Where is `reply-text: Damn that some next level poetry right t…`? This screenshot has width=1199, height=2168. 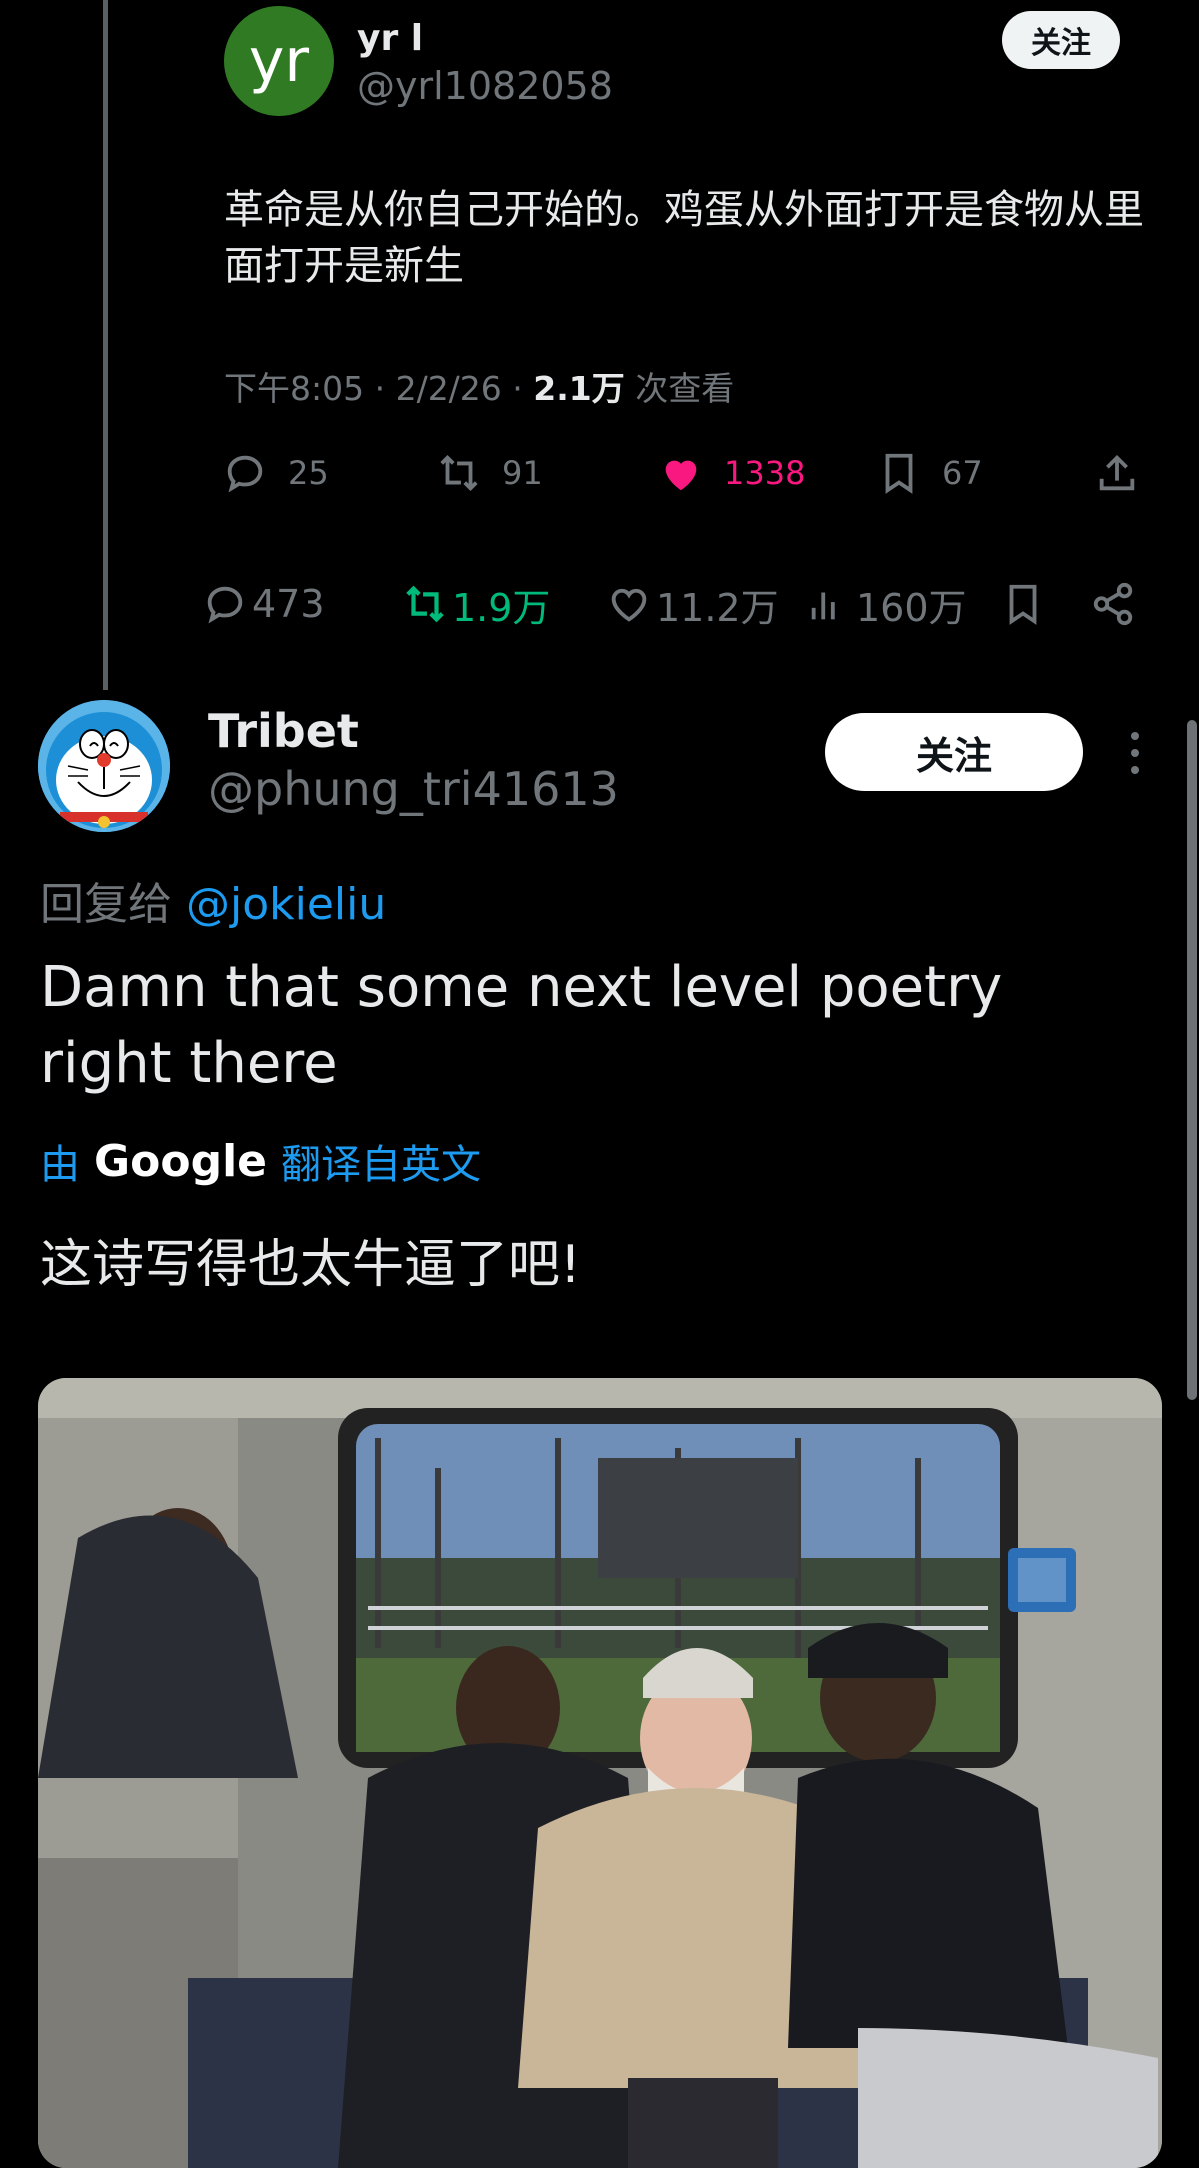 reply-text: Damn that some next level poetry right t… is located at coordinates (521, 1025).